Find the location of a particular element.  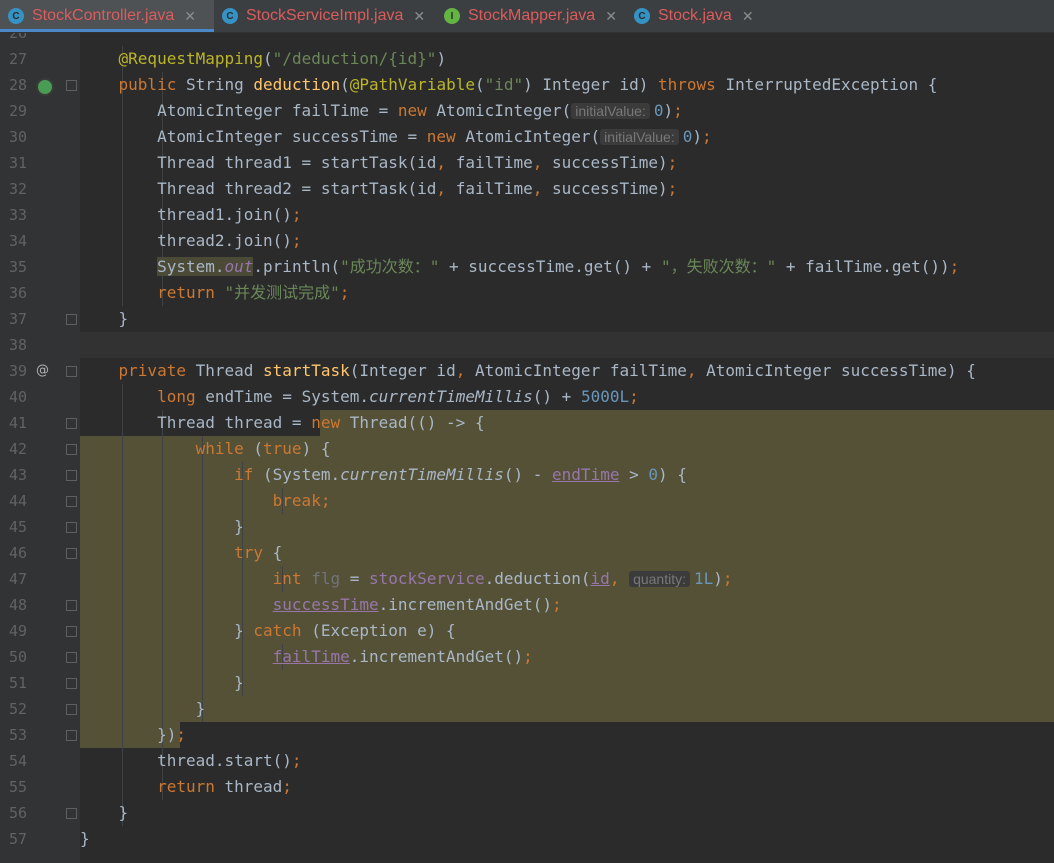

code-token: } is located at coordinates (85, 838).